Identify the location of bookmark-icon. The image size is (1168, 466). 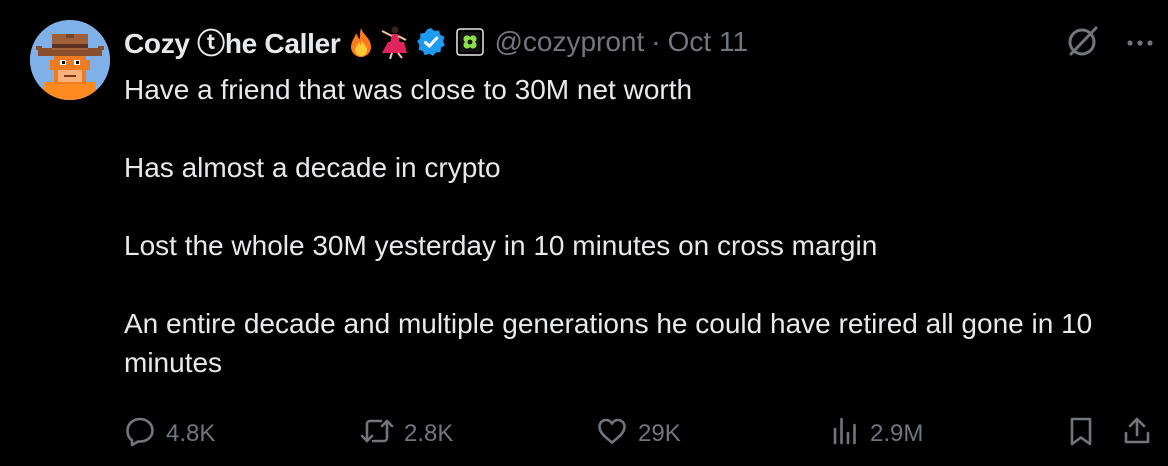
(1081, 434).